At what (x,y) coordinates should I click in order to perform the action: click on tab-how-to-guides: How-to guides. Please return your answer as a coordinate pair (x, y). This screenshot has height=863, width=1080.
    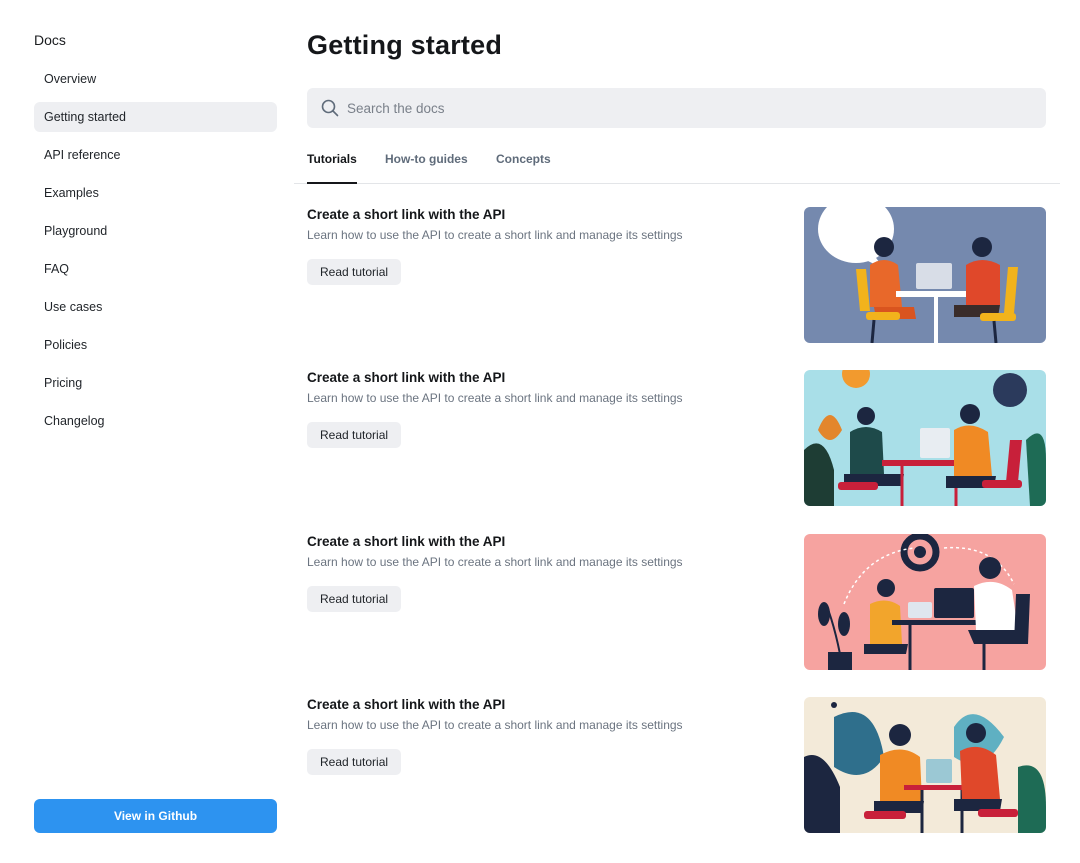
    Looking at the image, I should click on (426, 167).